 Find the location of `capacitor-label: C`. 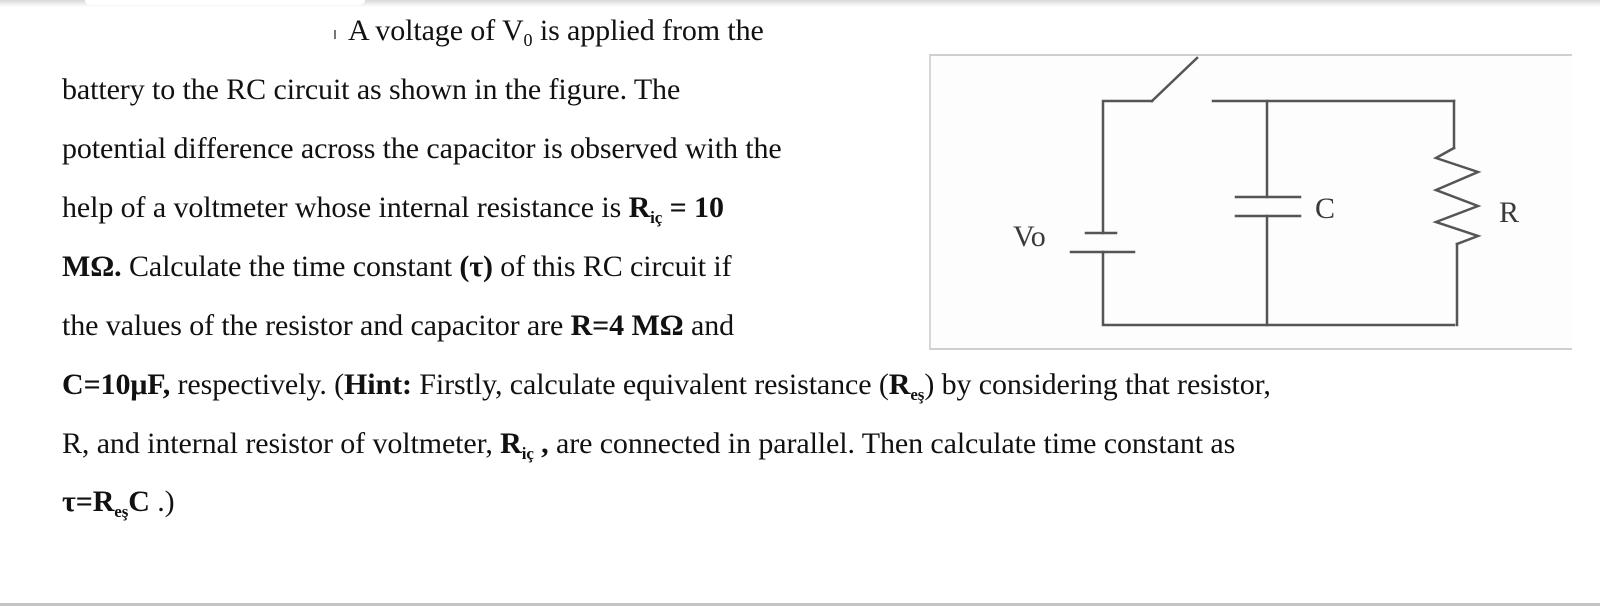

capacitor-label: C is located at coordinates (1325, 208).